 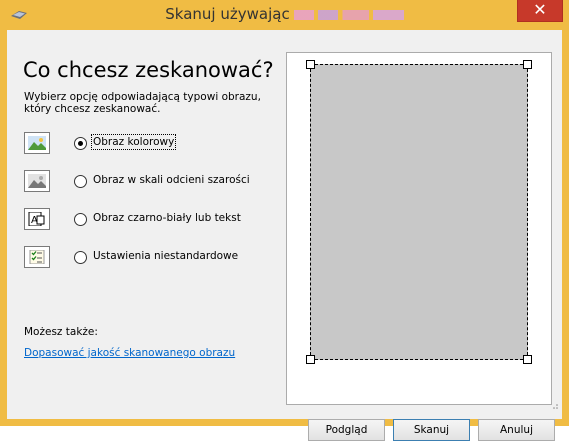 What do you see at coordinates (129, 353) in the screenshot?
I see `adjust-quality-link: Dopasować jakość skanowanego obrazu` at bounding box center [129, 353].